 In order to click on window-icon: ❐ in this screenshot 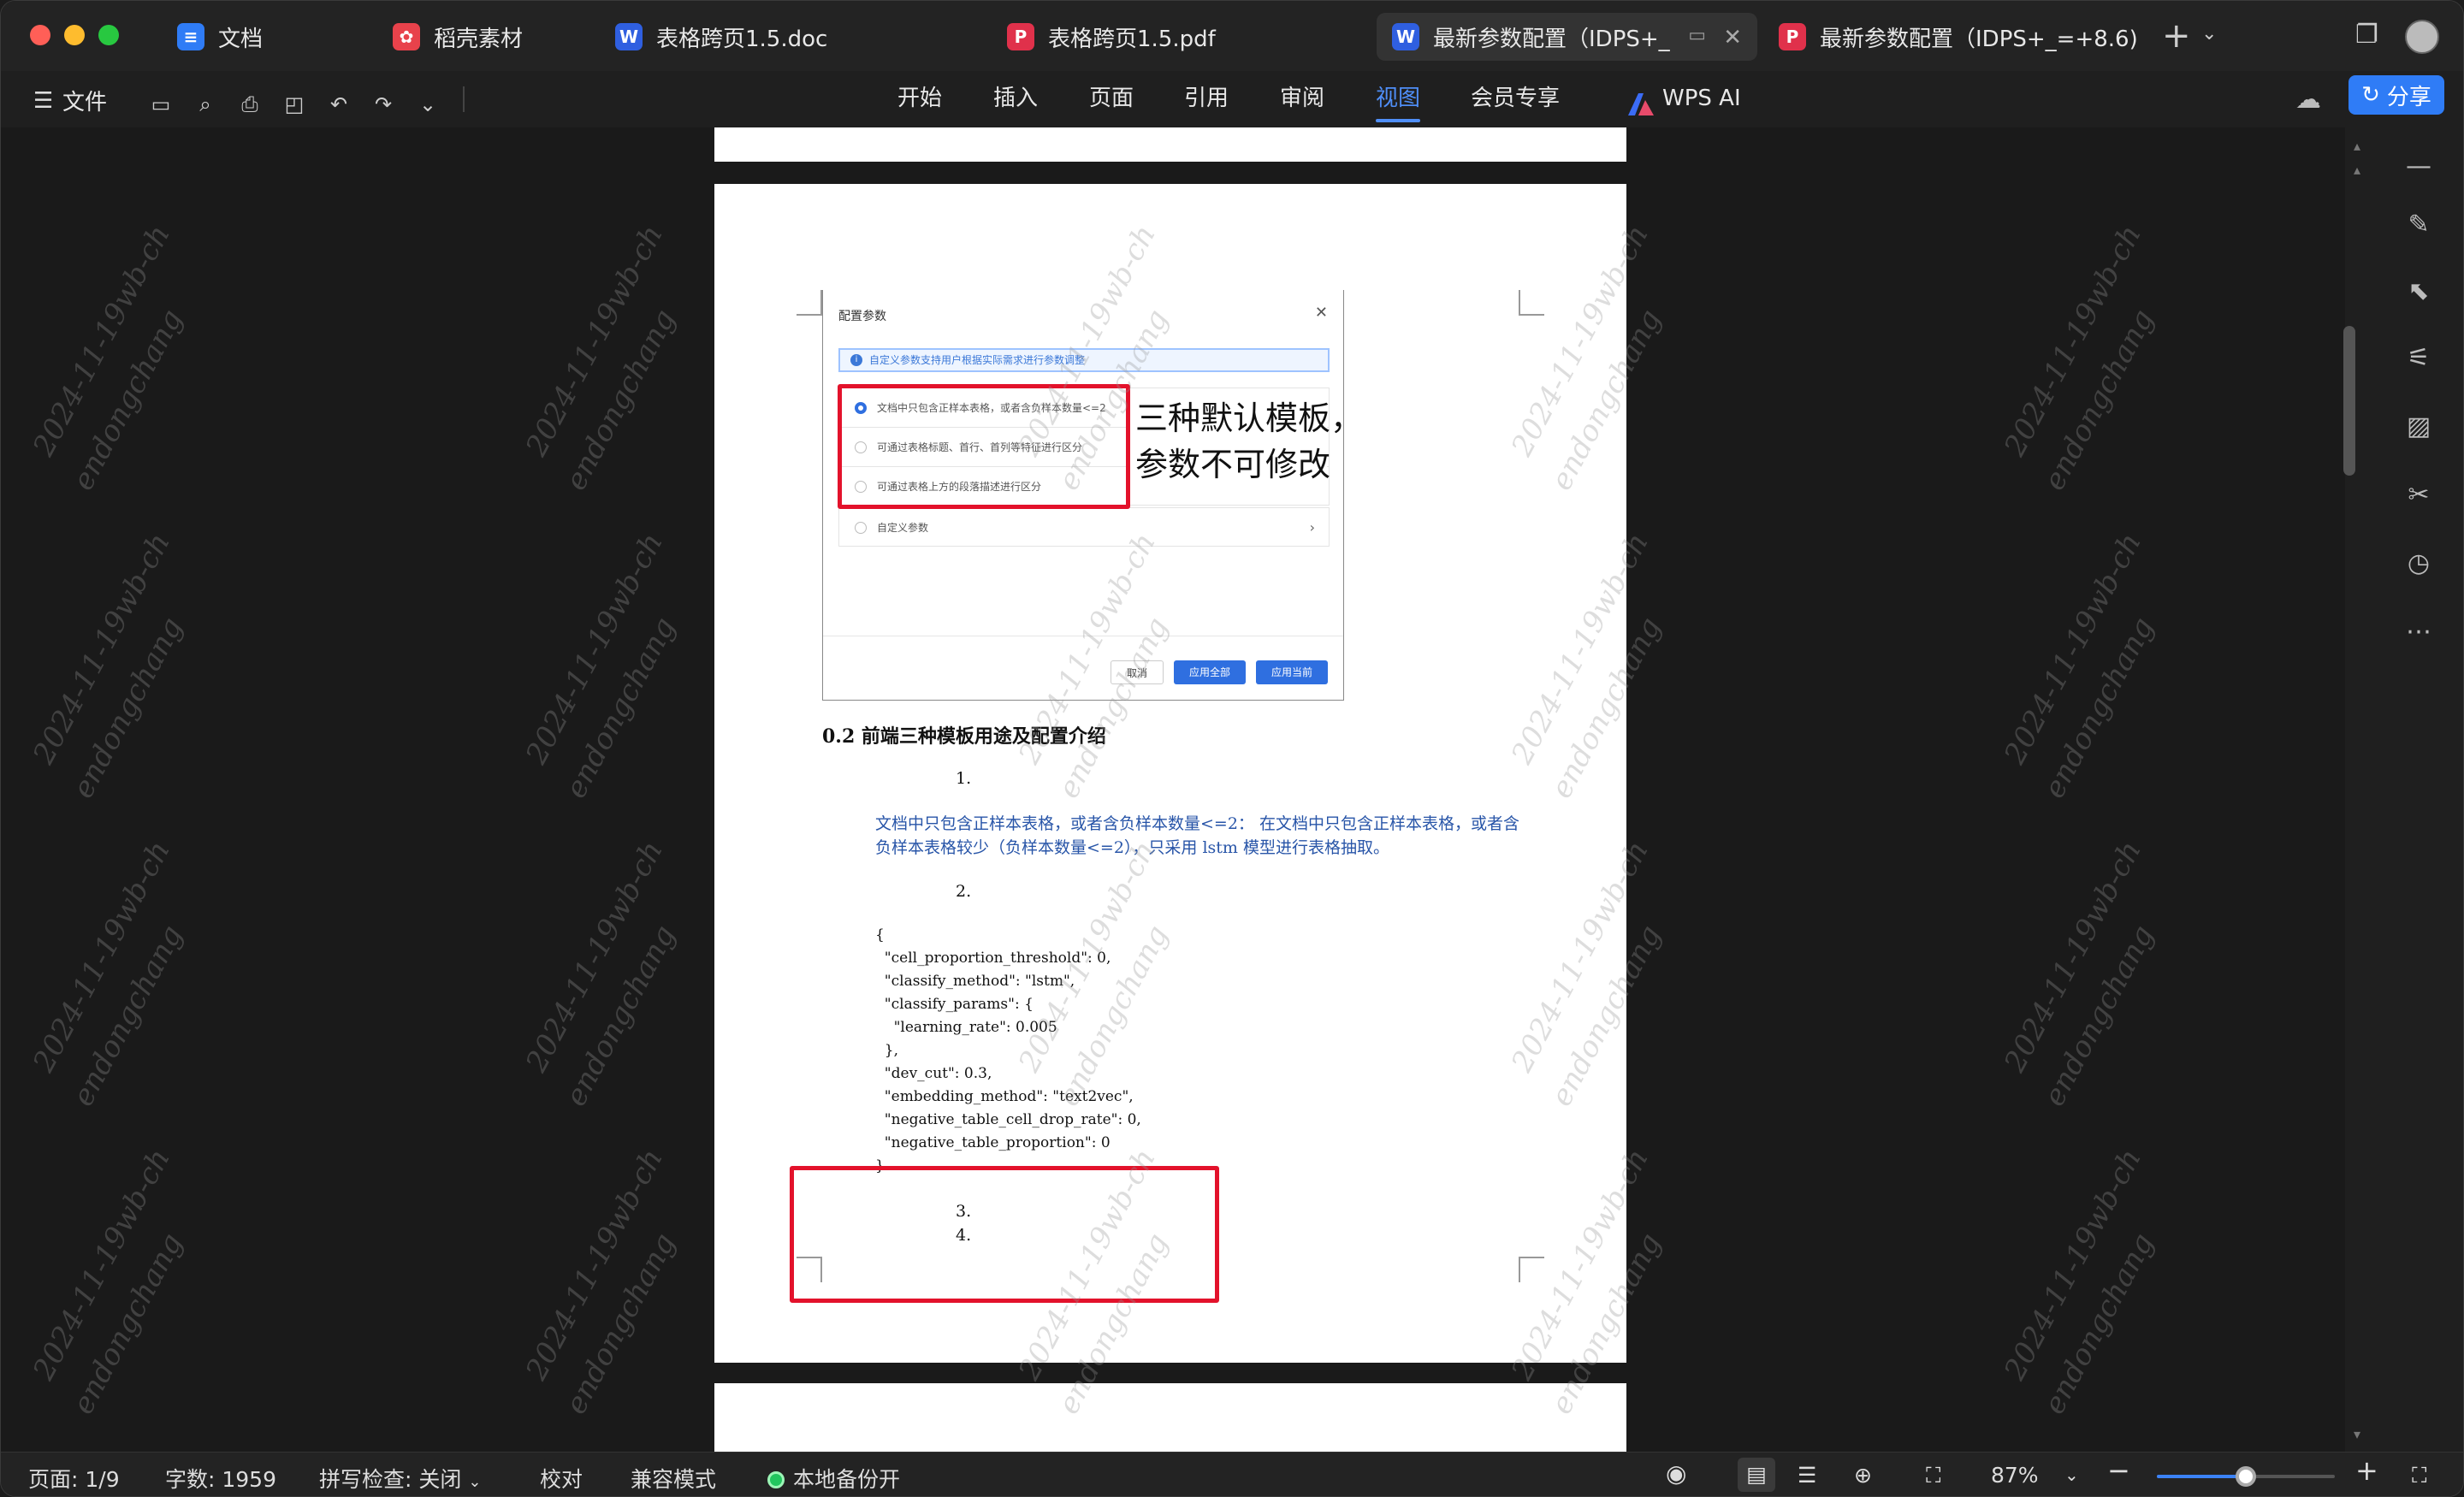, I will do `click(2366, 35)`.